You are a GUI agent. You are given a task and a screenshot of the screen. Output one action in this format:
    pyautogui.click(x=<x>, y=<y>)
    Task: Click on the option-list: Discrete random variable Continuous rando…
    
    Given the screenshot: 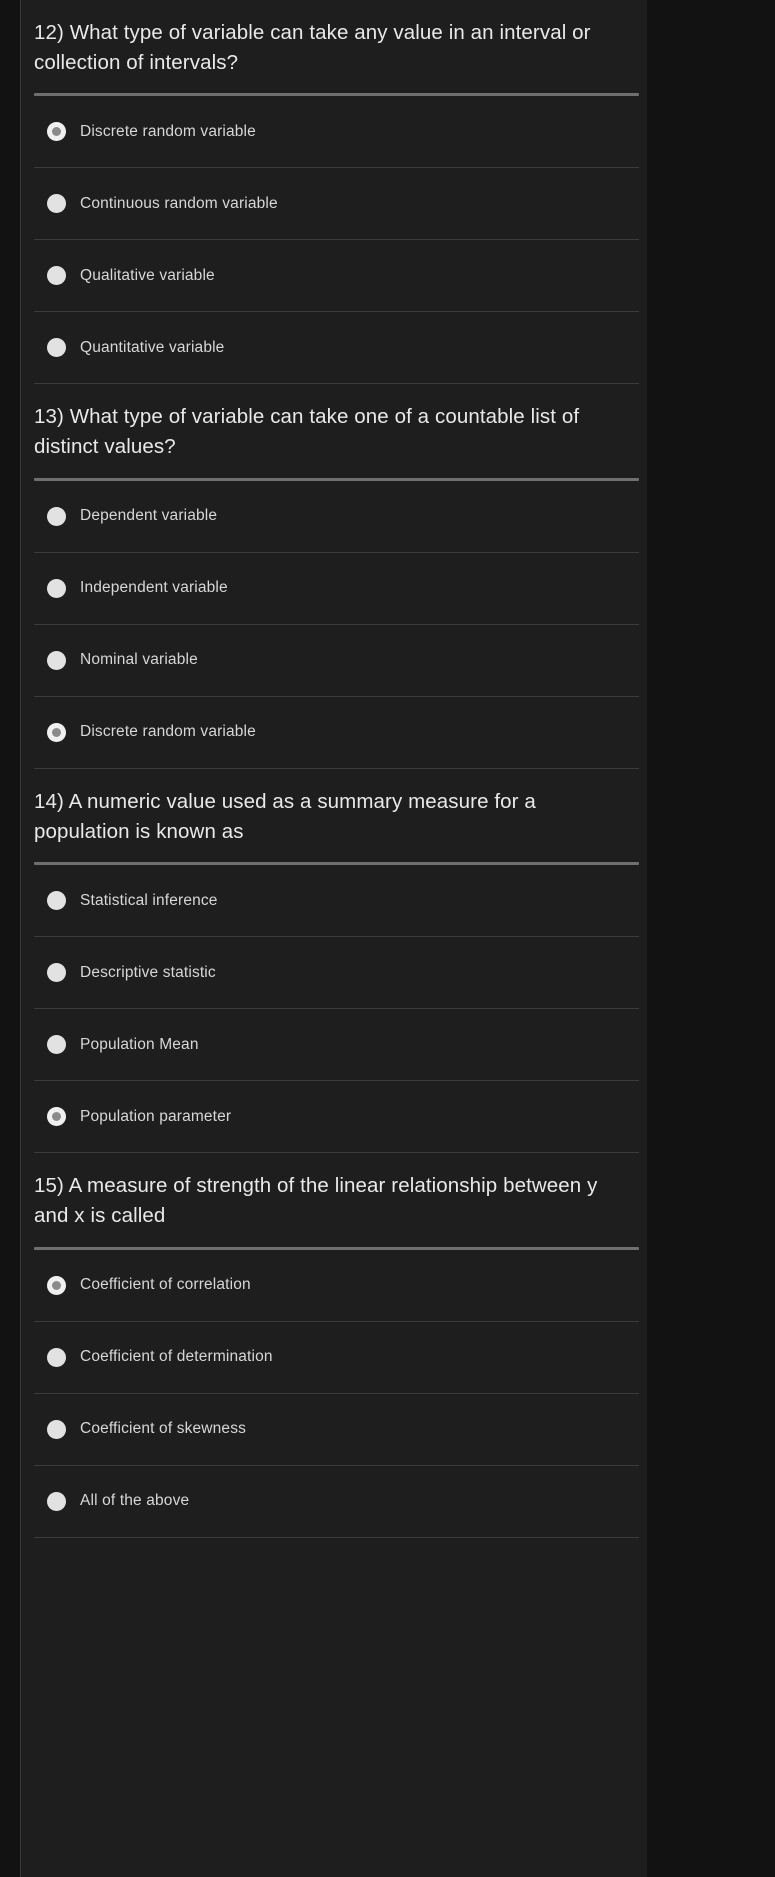 What is the action you would take?
    pyautogui.click(x=334, y=240)
    